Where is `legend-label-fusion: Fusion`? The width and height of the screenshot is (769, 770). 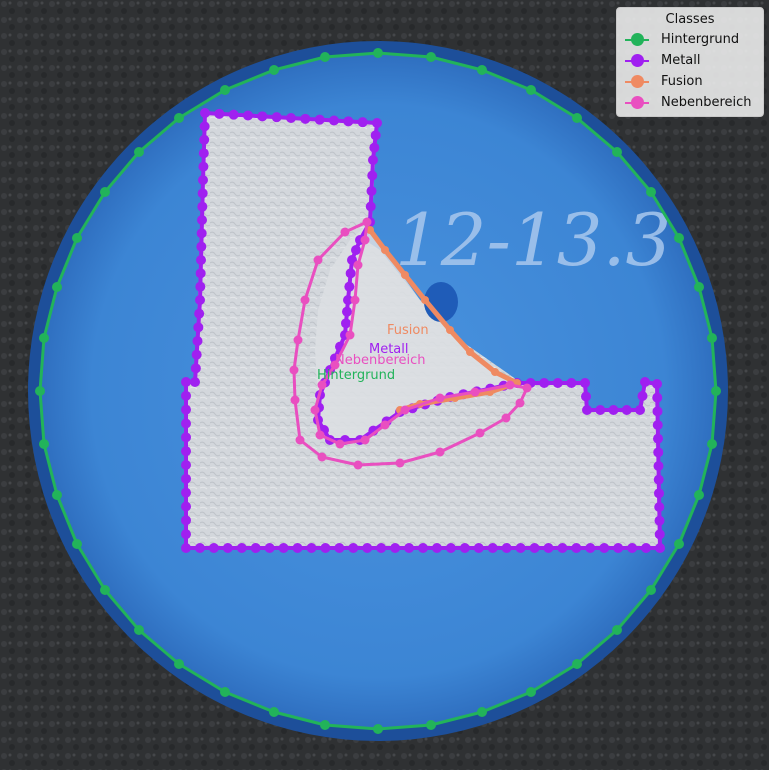
legend-label-fusion: Fusion is located at coordinates (682, 81).